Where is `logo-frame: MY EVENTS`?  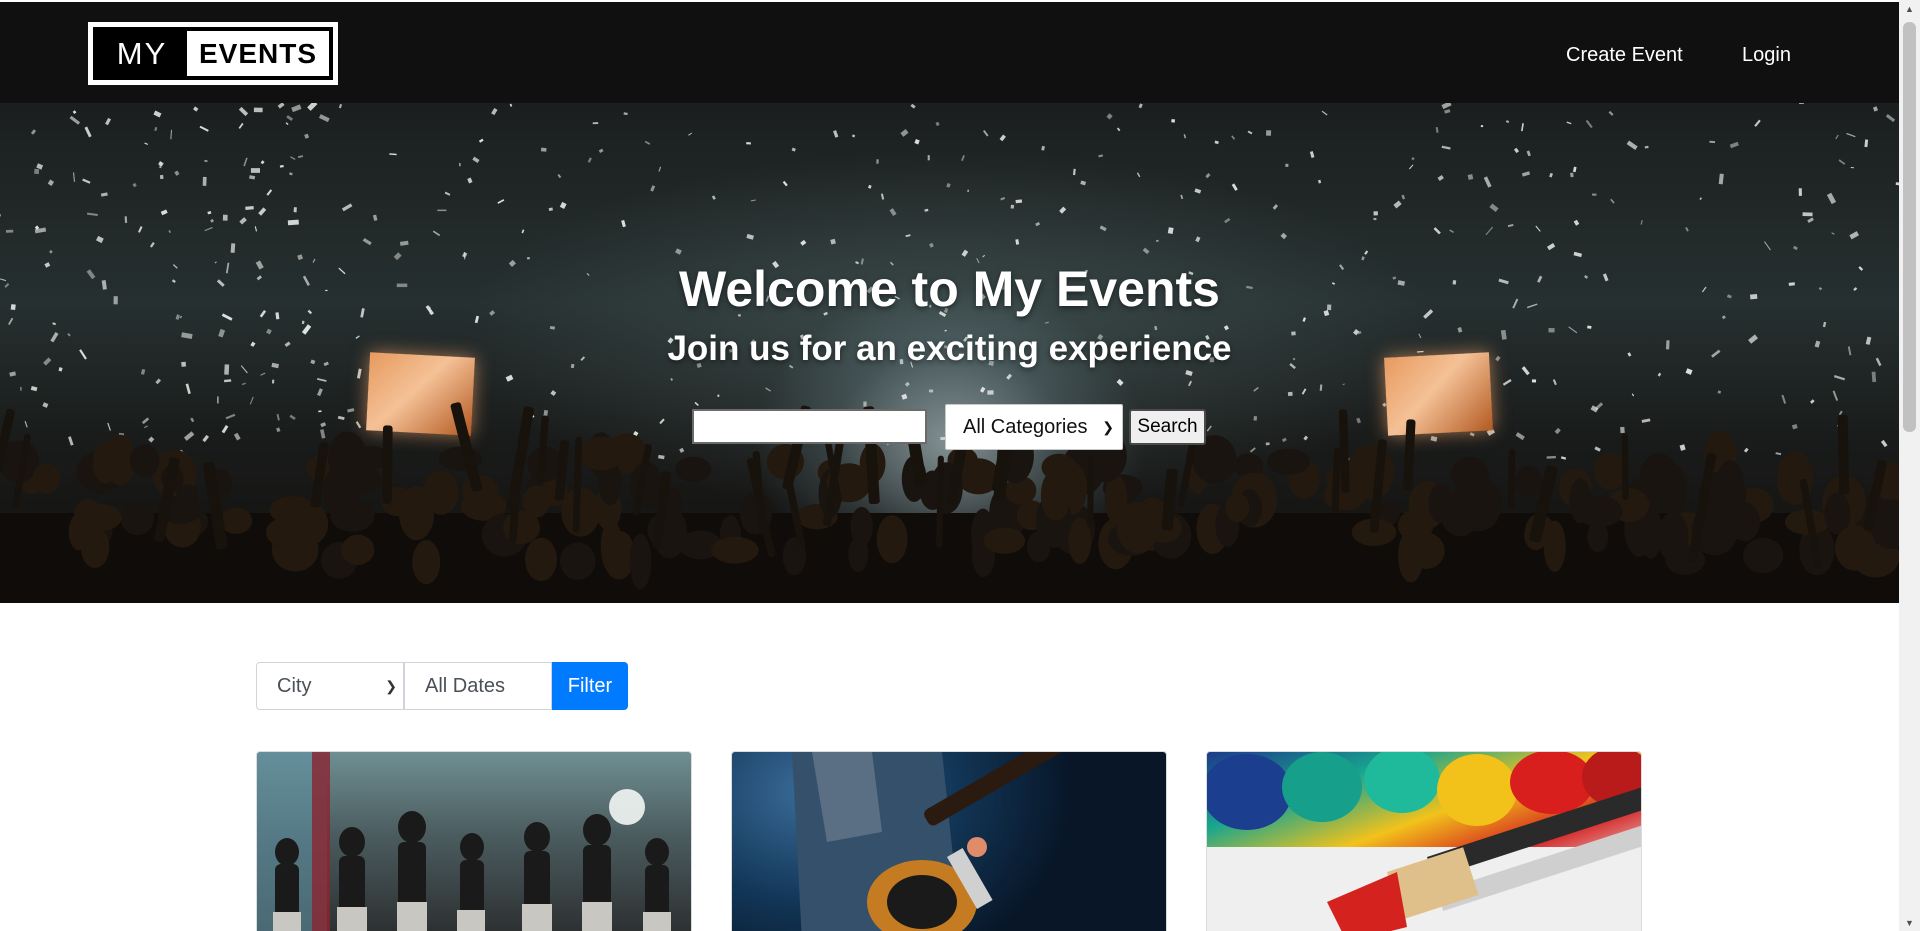
logo-frame: MY EVENTS is located at coordinates (213, 53).